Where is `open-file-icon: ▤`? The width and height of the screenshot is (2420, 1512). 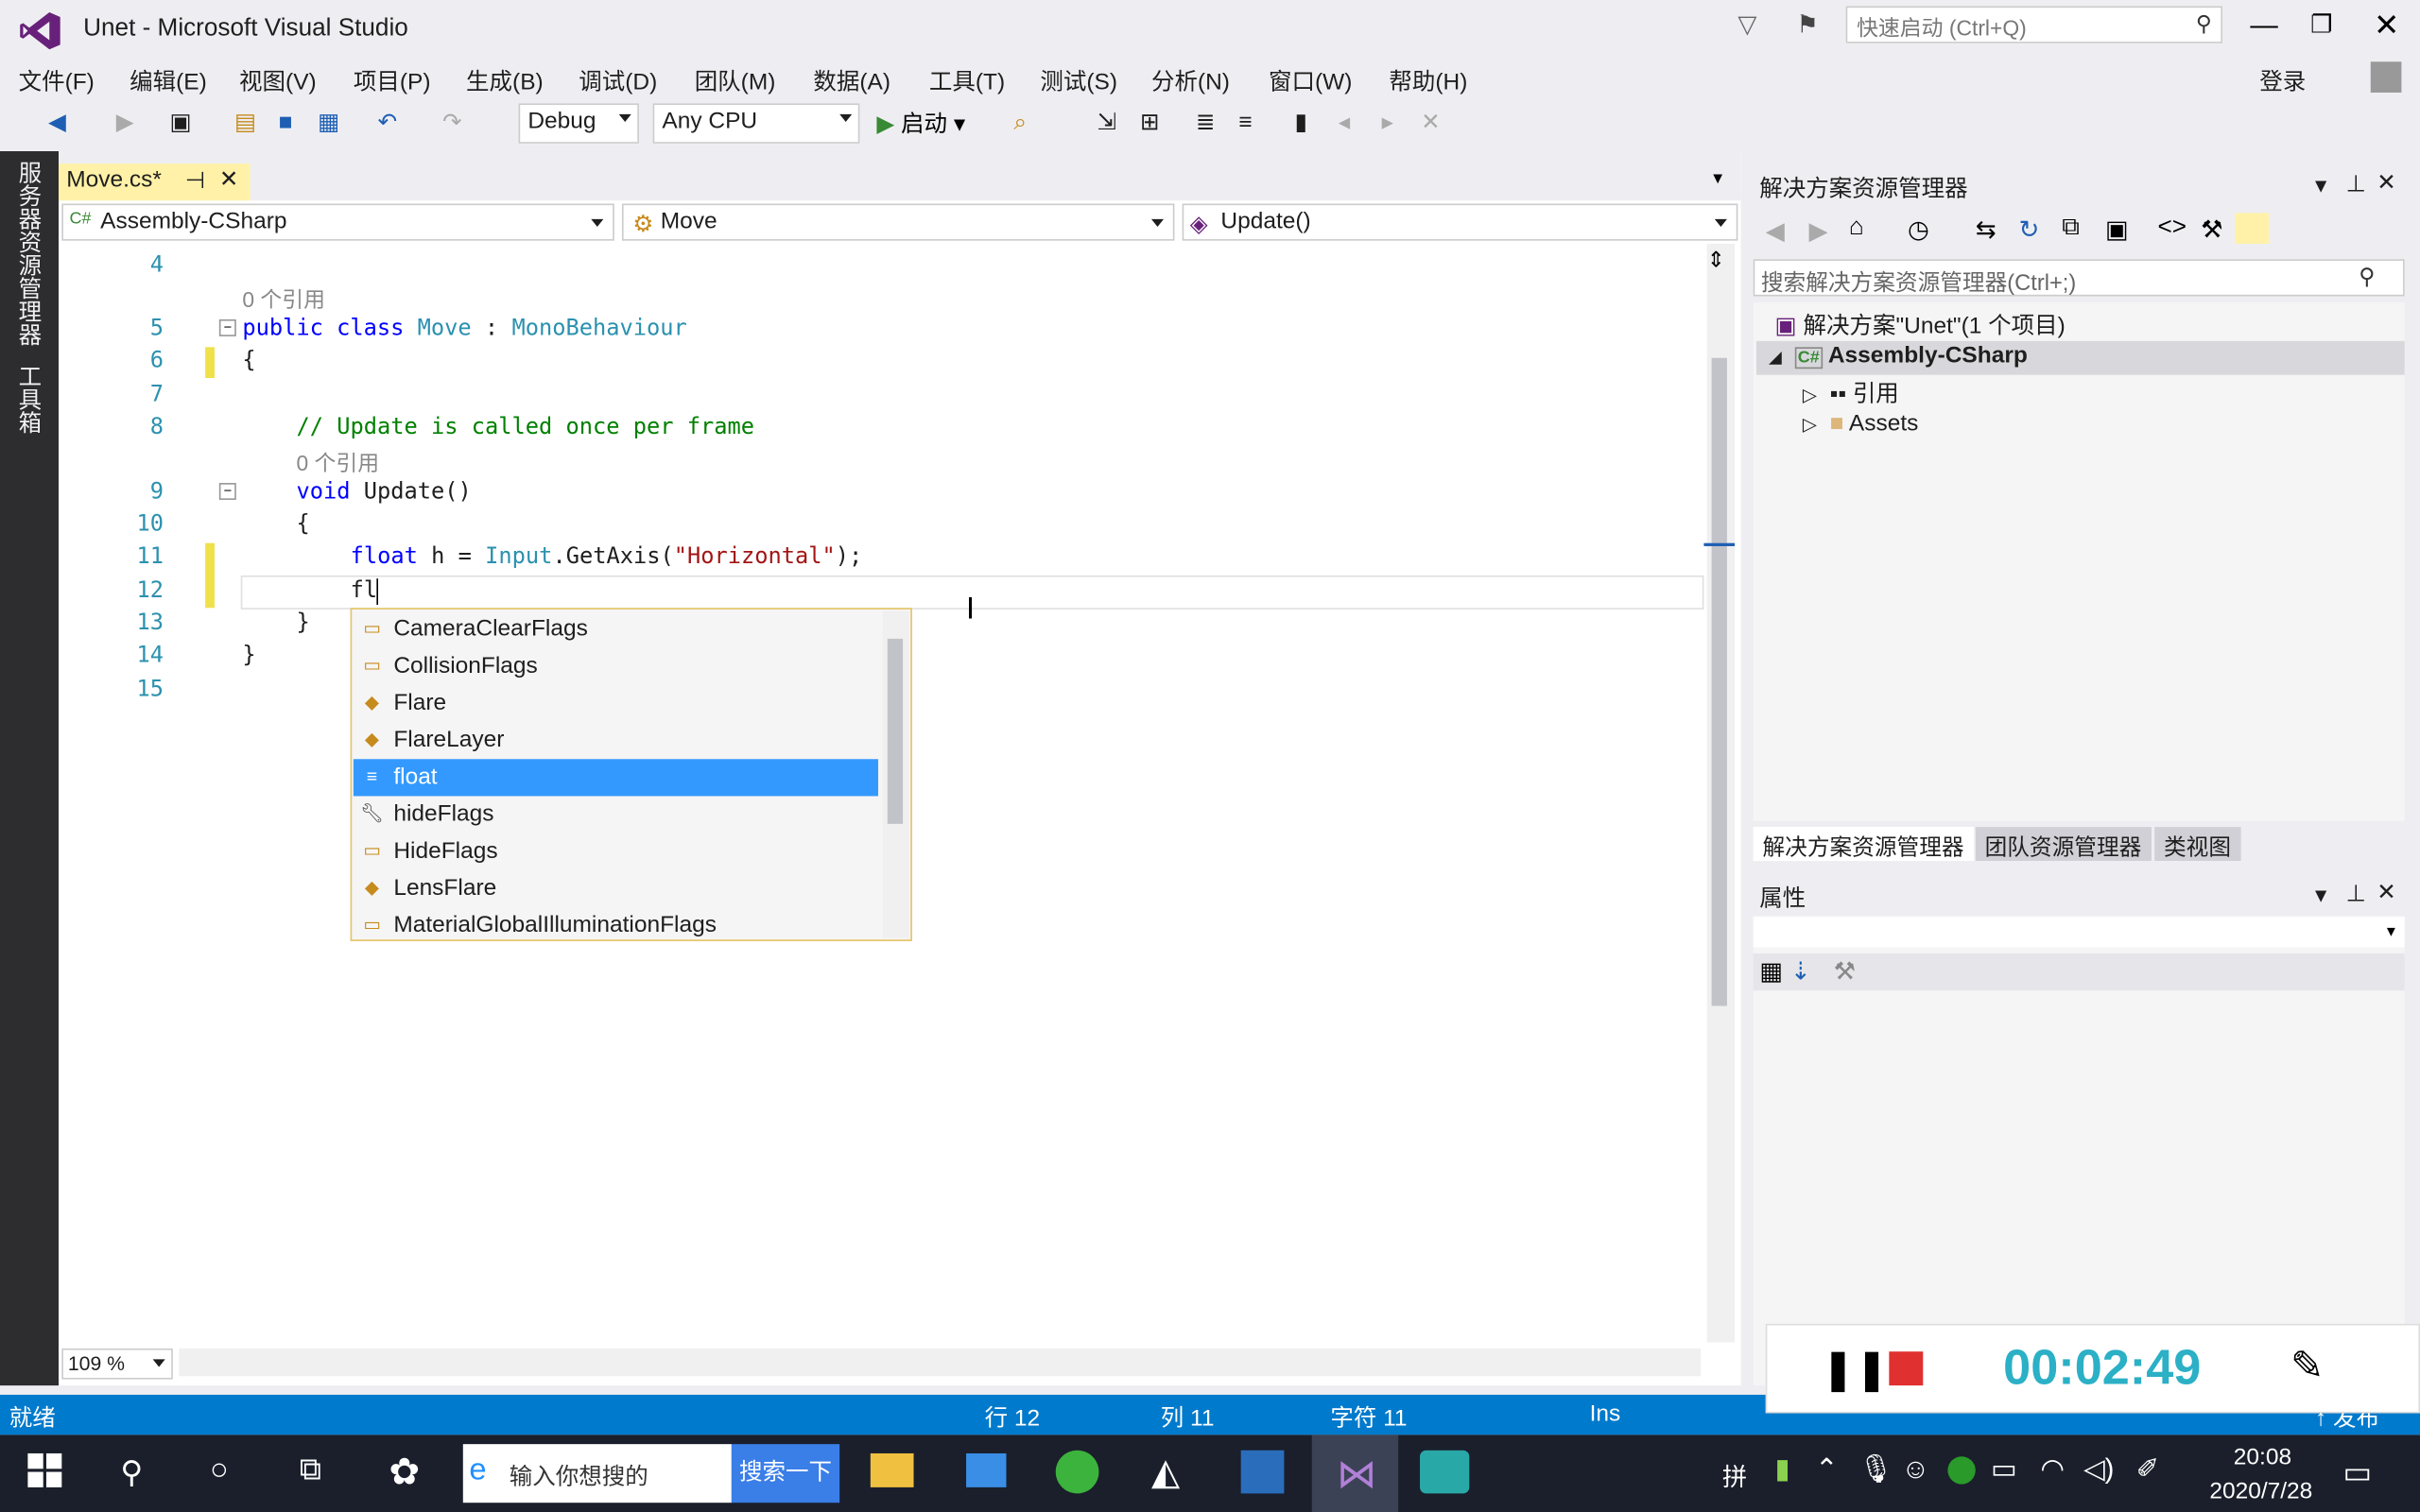
open-file-icon: ▤ is located at coordinates (245, 123).